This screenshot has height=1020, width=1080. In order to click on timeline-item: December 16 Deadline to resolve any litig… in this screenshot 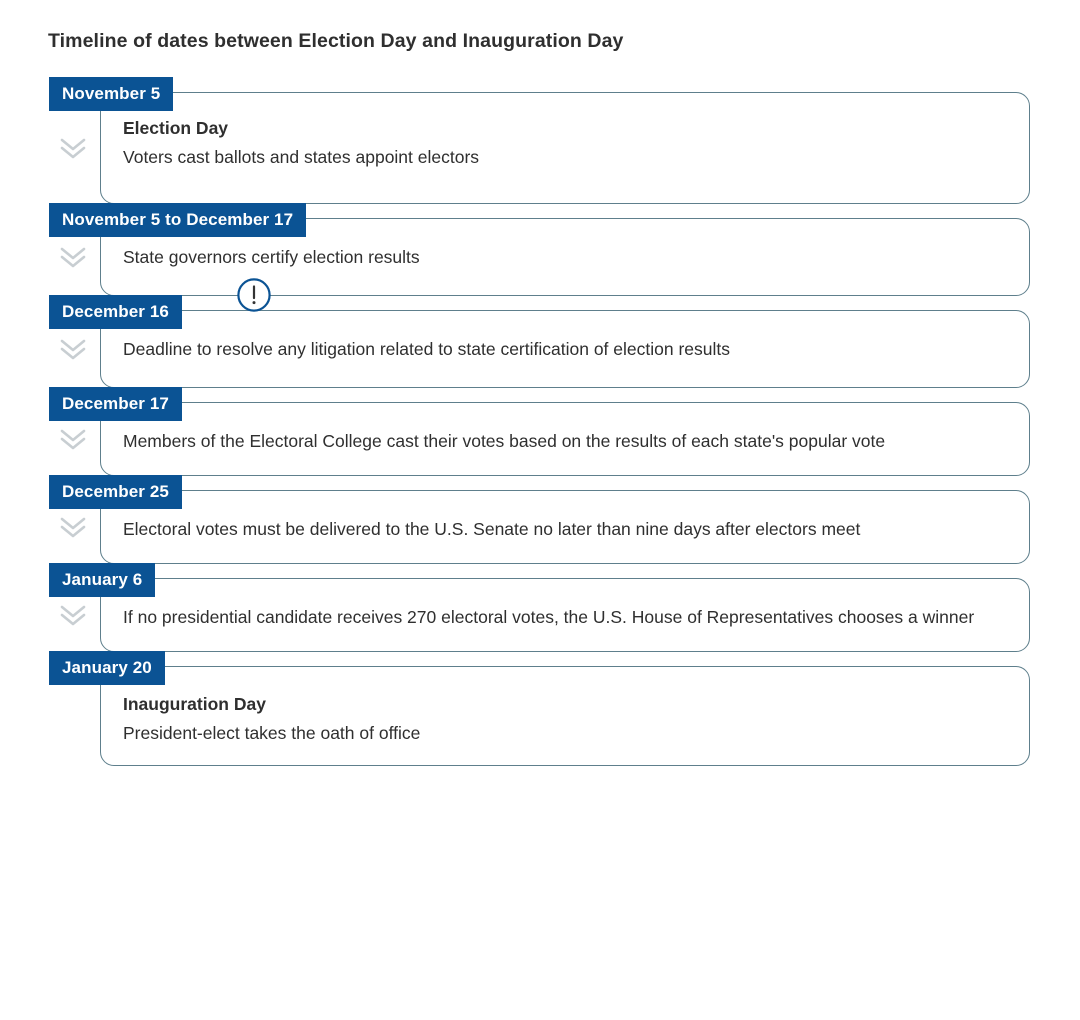, I will do `click(540, 333)`.